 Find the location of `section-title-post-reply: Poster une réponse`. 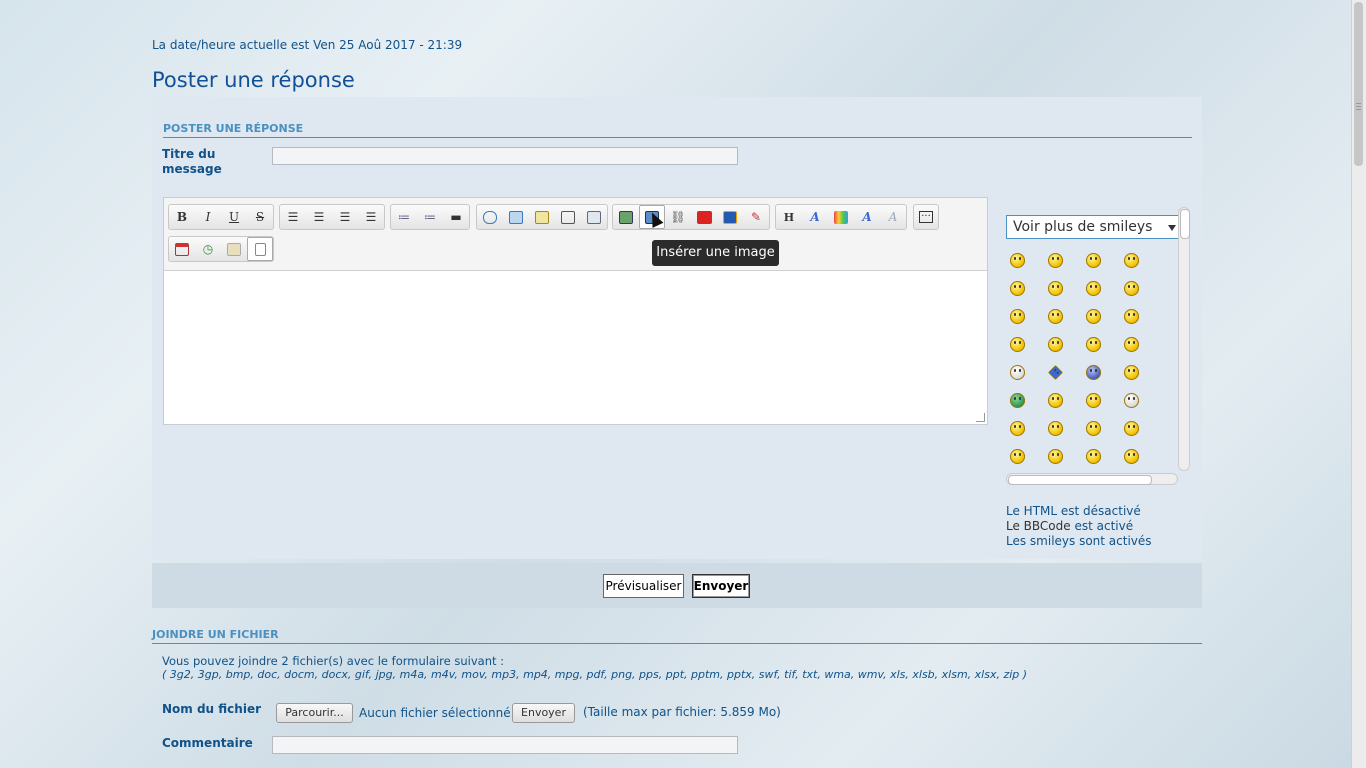

section-title-post-reply: Poster une réponse is located at coordinates (233, 128).